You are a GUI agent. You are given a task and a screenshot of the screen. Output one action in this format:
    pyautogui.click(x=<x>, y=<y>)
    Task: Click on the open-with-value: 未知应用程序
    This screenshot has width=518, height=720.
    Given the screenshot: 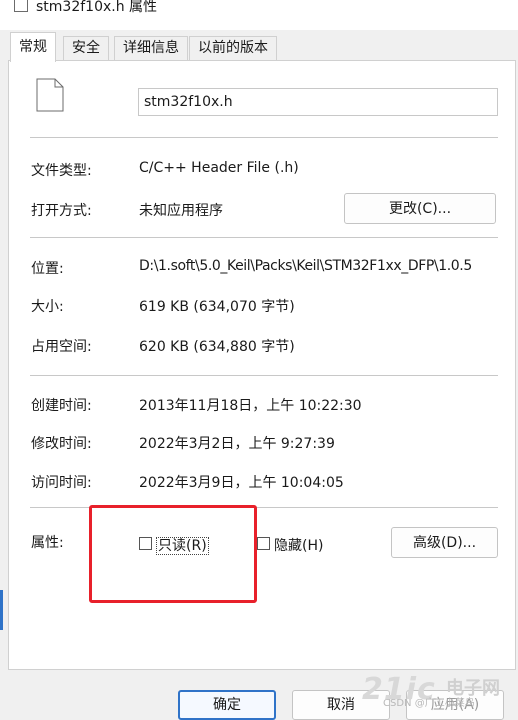 What is the action you would take?
    pyautogui.click(x=181, y=211)
    